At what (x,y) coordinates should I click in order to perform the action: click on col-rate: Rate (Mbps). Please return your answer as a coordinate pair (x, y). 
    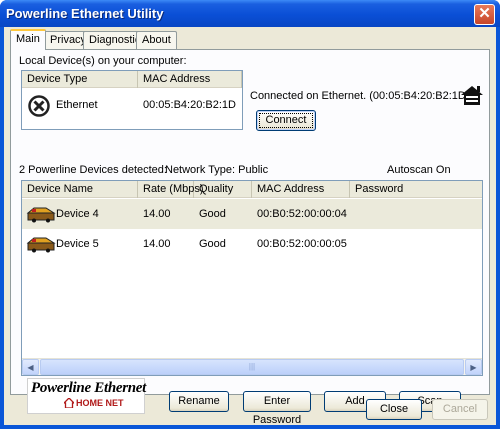
    Looking at the image, I should click on (171, 189).